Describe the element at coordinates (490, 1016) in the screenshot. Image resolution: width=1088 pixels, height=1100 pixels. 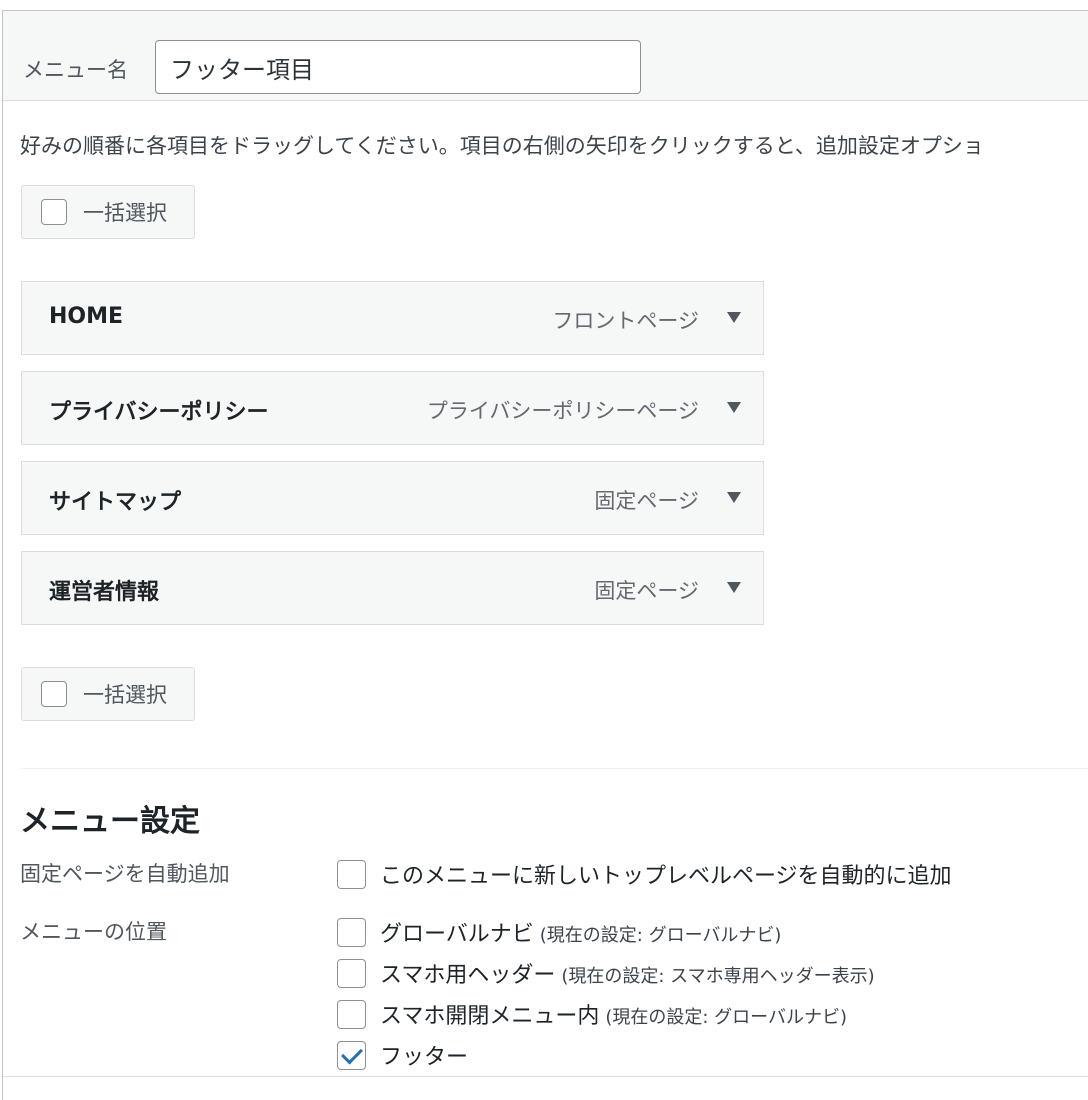
I see `location-name: スマホ開閉メニュー内` at that location.